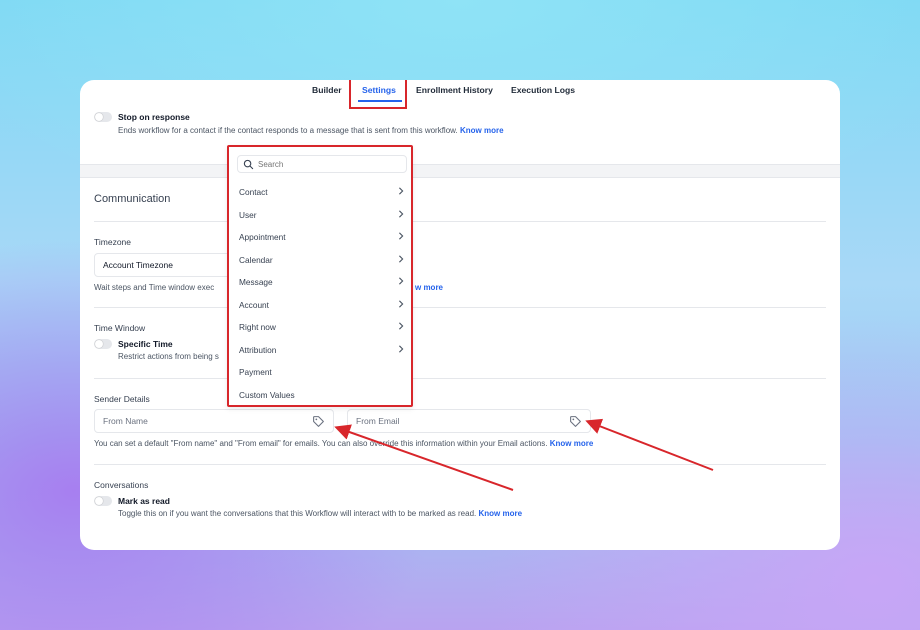 This screenshot has height=630, width=920. I want to click on arrow-to-from-name-tag-icon, so click(424, 457).